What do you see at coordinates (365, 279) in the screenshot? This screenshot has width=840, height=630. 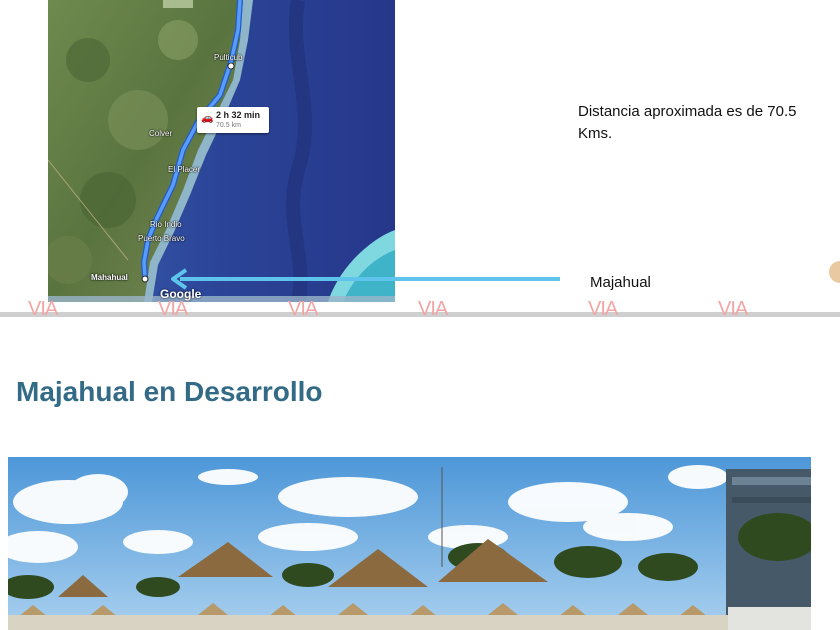 I see `pointer-arrow` at bounding box center [365, 279].